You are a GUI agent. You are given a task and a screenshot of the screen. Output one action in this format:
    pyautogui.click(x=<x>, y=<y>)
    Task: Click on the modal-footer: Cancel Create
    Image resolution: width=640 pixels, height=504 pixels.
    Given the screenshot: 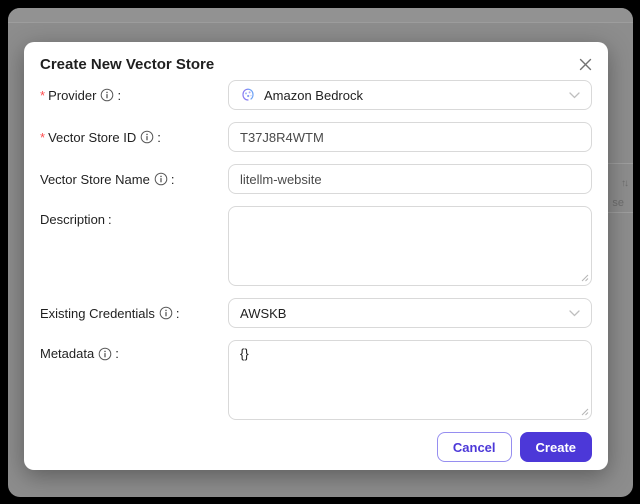 What is the action you would take?
    pyautogui.click(x=316, y=447)
    